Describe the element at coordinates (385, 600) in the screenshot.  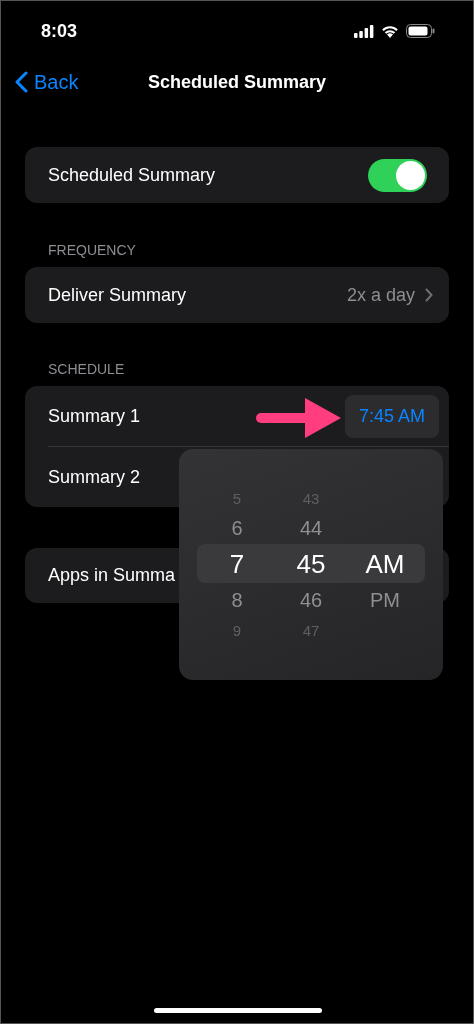
I see `picker-value: PM` at that location.